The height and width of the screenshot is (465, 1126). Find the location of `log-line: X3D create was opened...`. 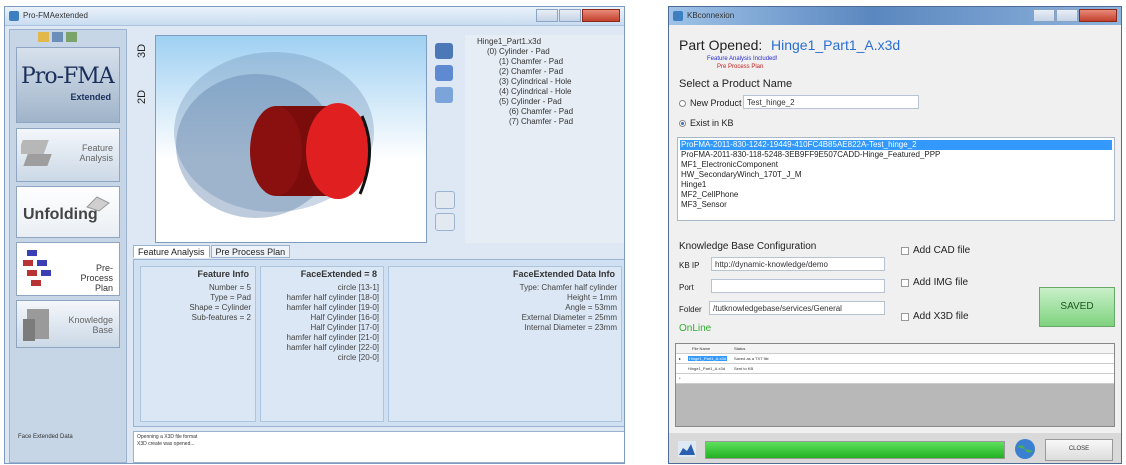

log-line: X3D create was opened... is located at coordinates (166, 444).